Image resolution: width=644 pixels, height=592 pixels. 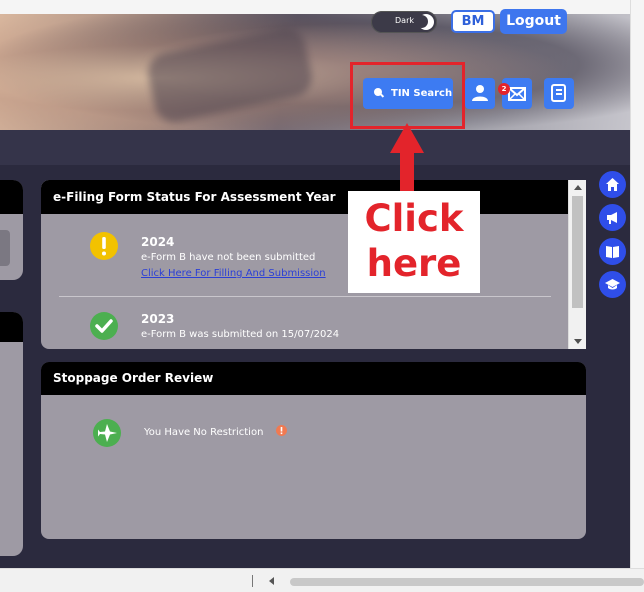 What do you see at coordinates (281, 430) in the screenshot?
I see `info-icon` at bounding box center [281, 430].